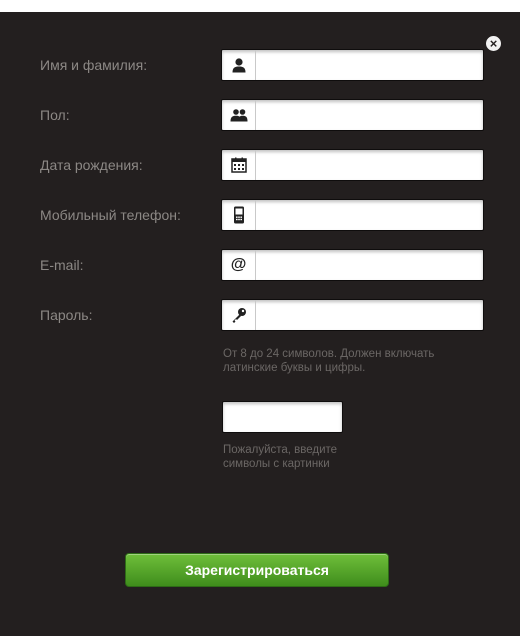  What do you see at coordinates (94, 65) in the screenshot?
I see `name-label: Имя и фамилия:` at bounding box center [94, 65].